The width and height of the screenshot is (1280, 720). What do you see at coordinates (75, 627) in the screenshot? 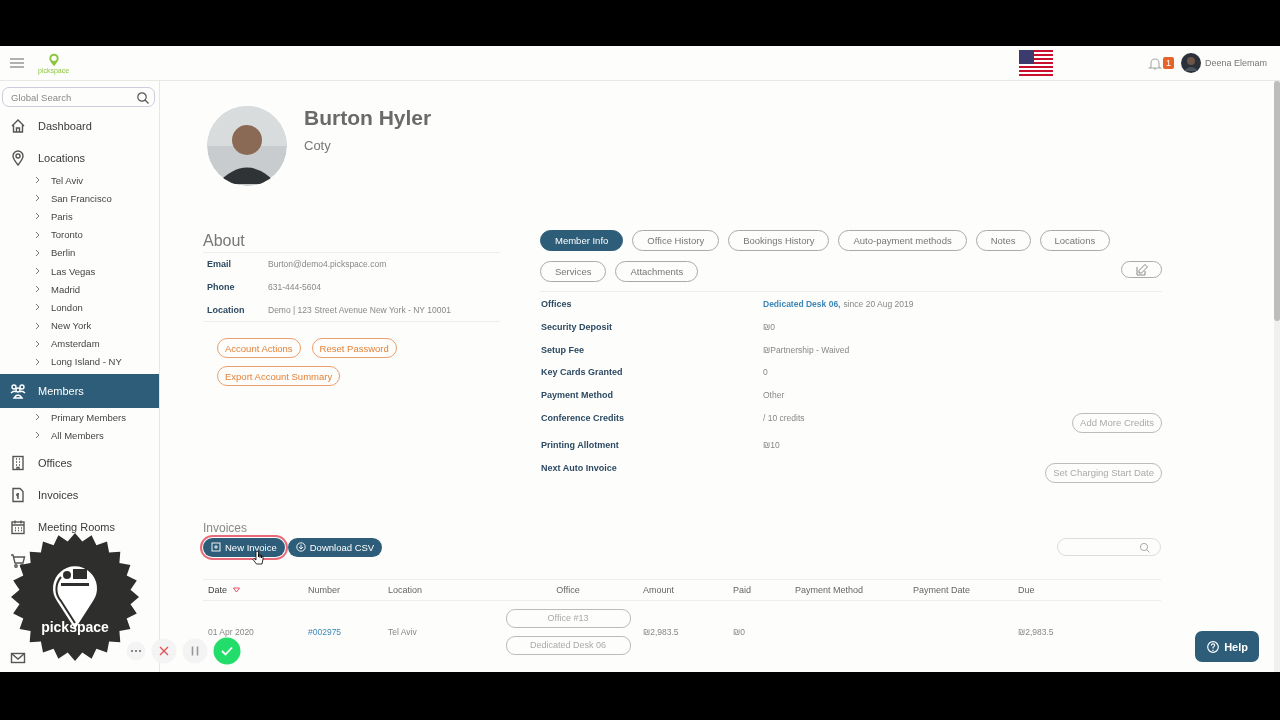
I see `badge-label: pickspace` at bounding box center [75, 627].